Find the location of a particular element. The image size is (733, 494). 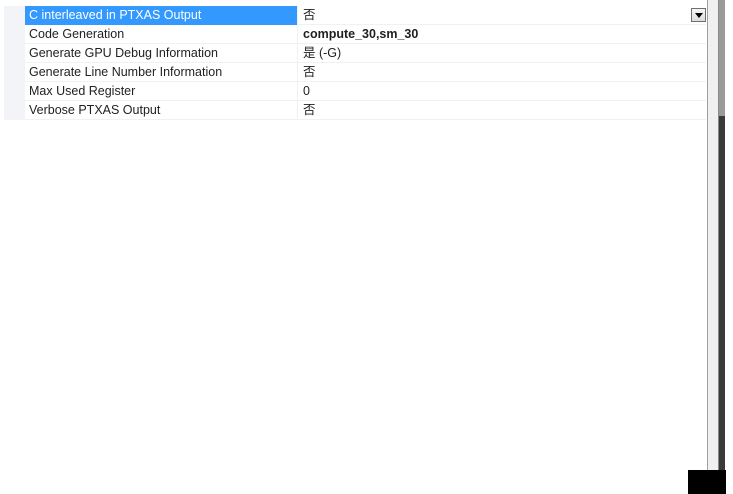

property-value: compute_30,sm_30 is located at coordinates (501, 34).